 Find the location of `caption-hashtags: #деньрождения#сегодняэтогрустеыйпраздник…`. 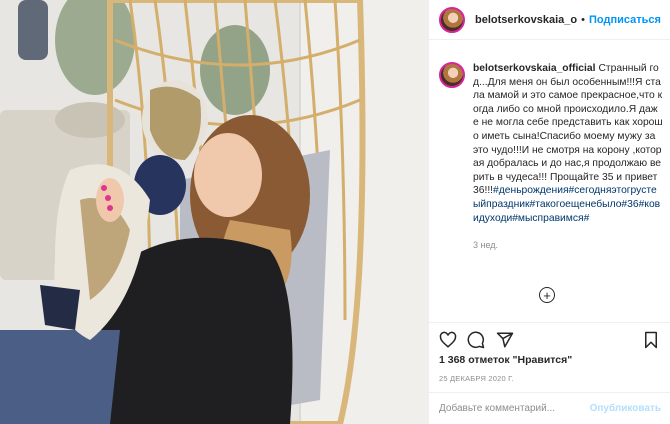

caption-hashtags: #деньрождения#сегодняэтогрустеыйпраздник… is located at coordinates (566, 204).